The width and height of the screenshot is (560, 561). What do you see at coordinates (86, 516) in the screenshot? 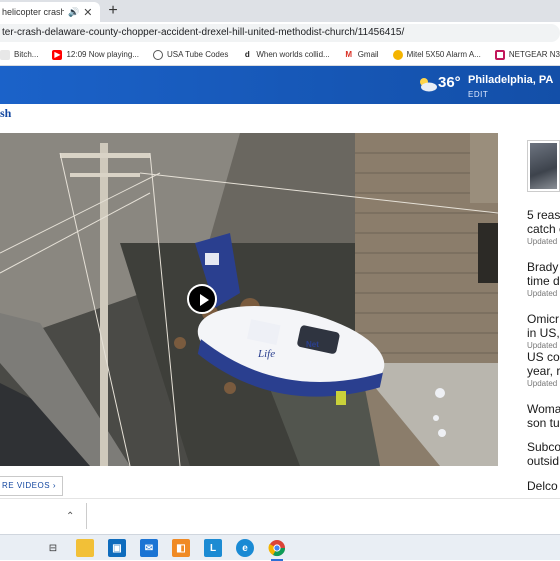
I see `divider` at bounding box center [86, 516].